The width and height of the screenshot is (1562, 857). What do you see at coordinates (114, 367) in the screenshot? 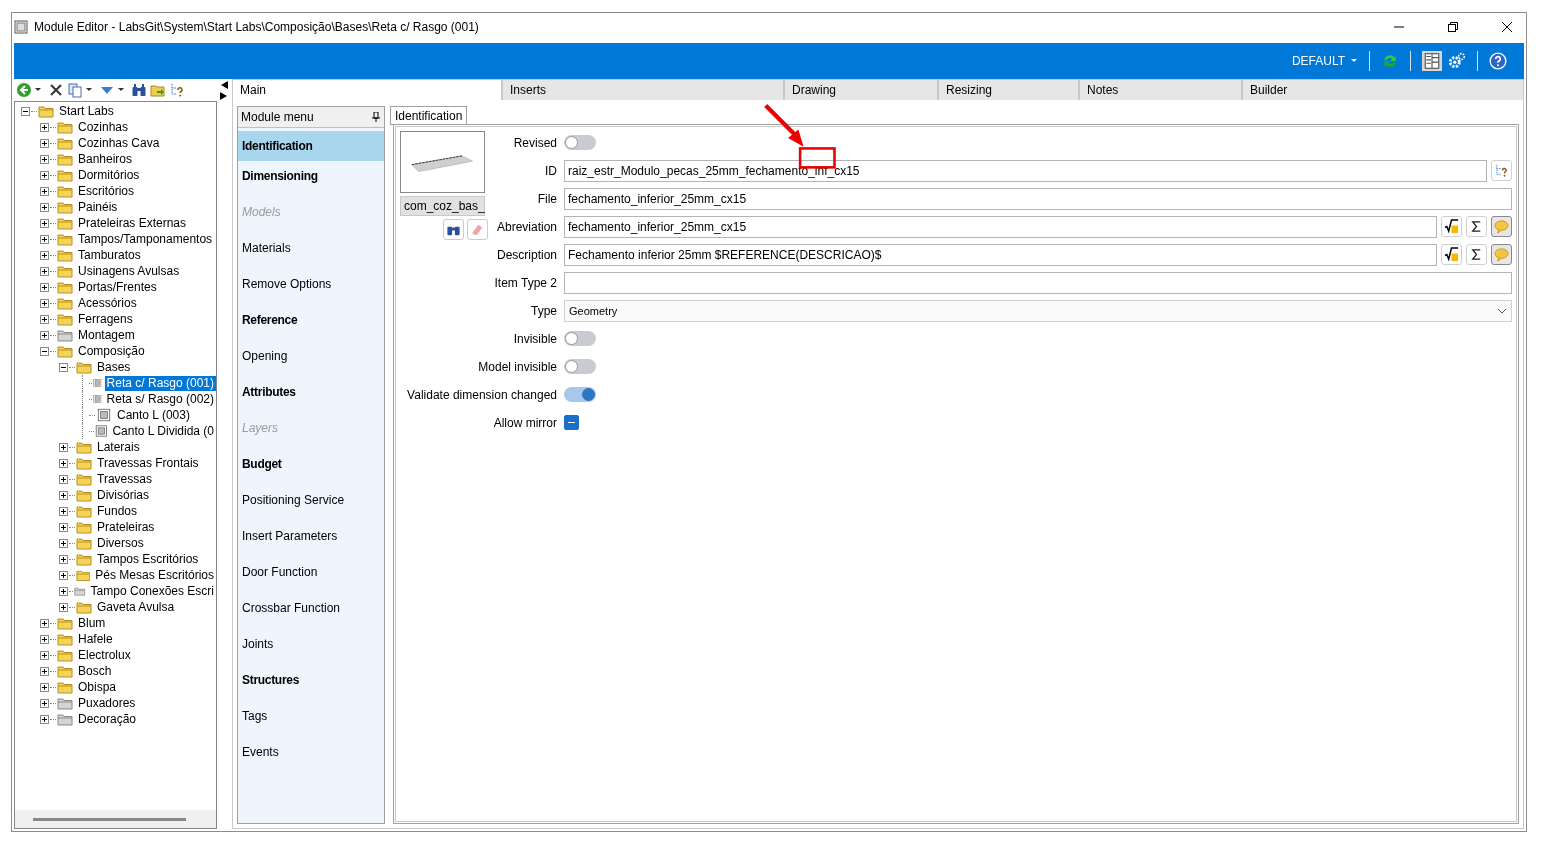
I see `tree-item: Bases` at bounding box center [114, 367].